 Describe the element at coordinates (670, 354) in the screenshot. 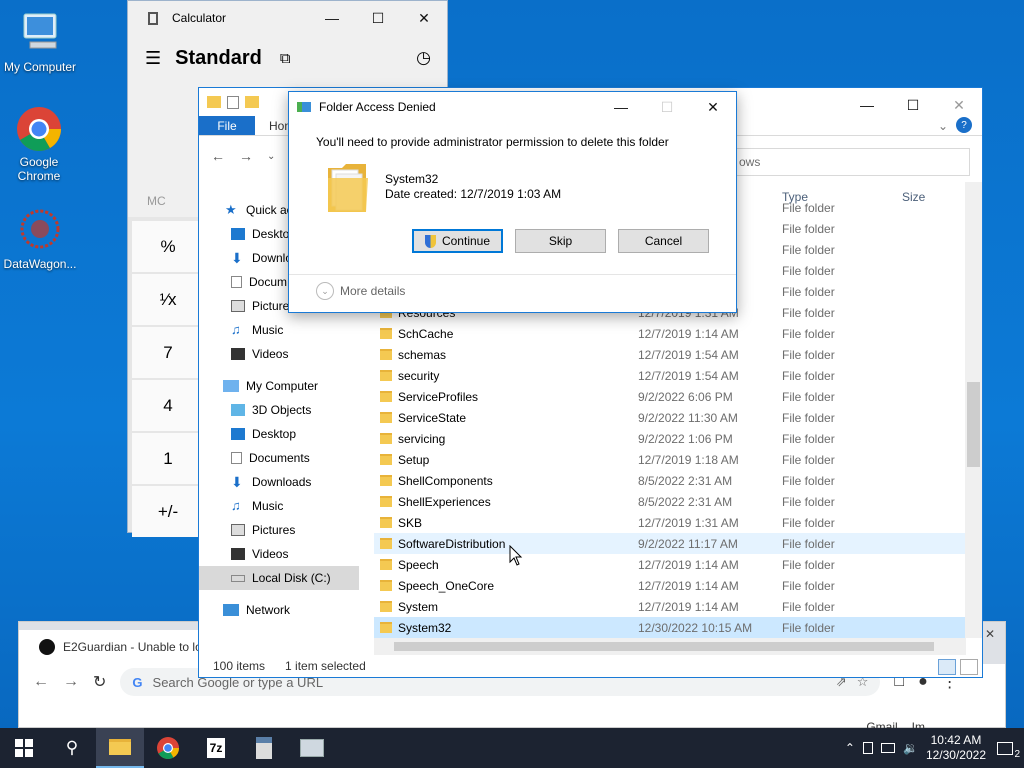

I see `list-item: schemas 12/7/2019 1:54 AM File folder` at that location.